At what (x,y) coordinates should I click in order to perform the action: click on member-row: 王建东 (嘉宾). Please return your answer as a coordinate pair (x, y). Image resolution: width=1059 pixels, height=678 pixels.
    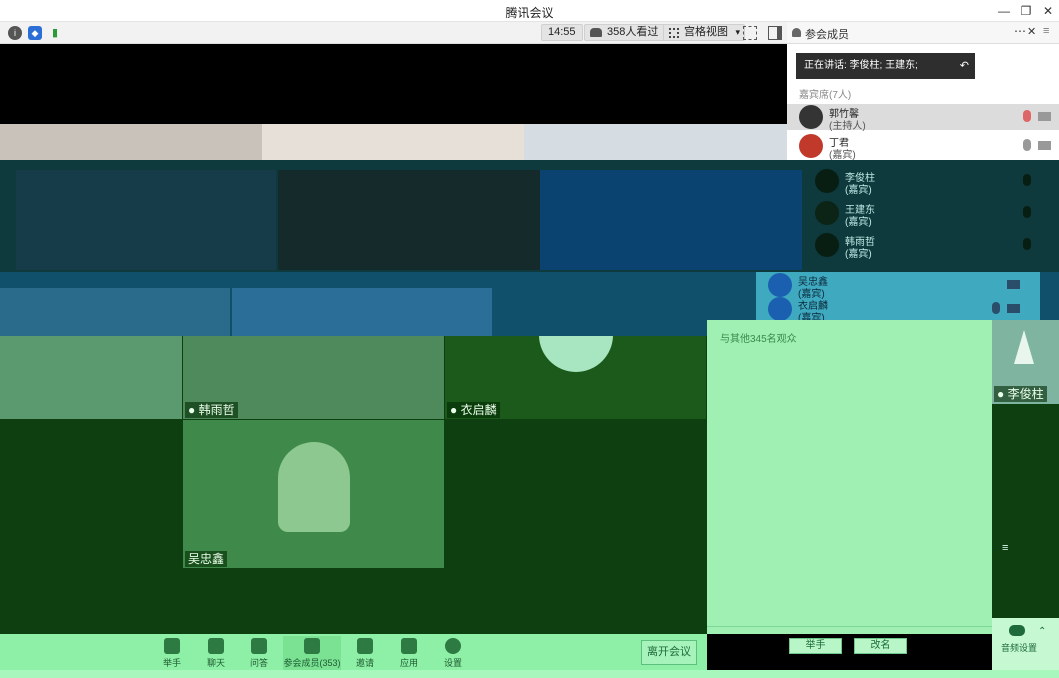
    Looking at the image, I should click on (931, 214).